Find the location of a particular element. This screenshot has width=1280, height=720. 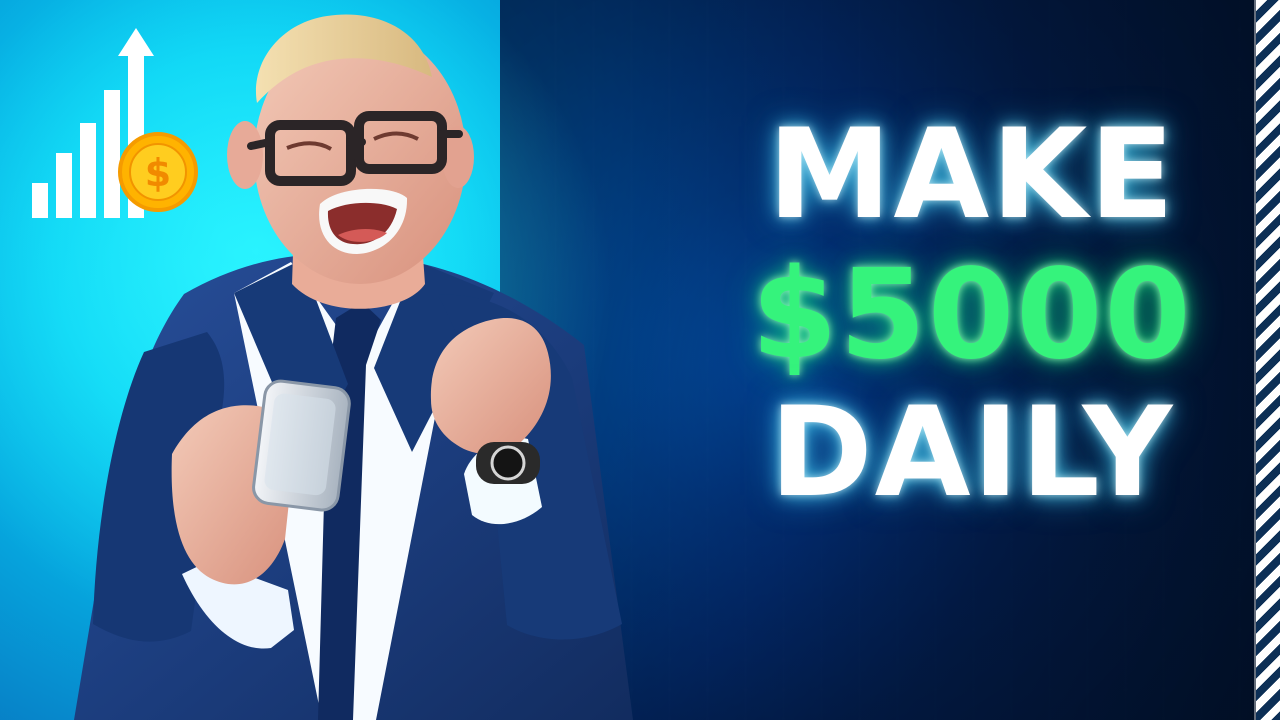

headline-make: MAKE is located at coordinates (972, 175).